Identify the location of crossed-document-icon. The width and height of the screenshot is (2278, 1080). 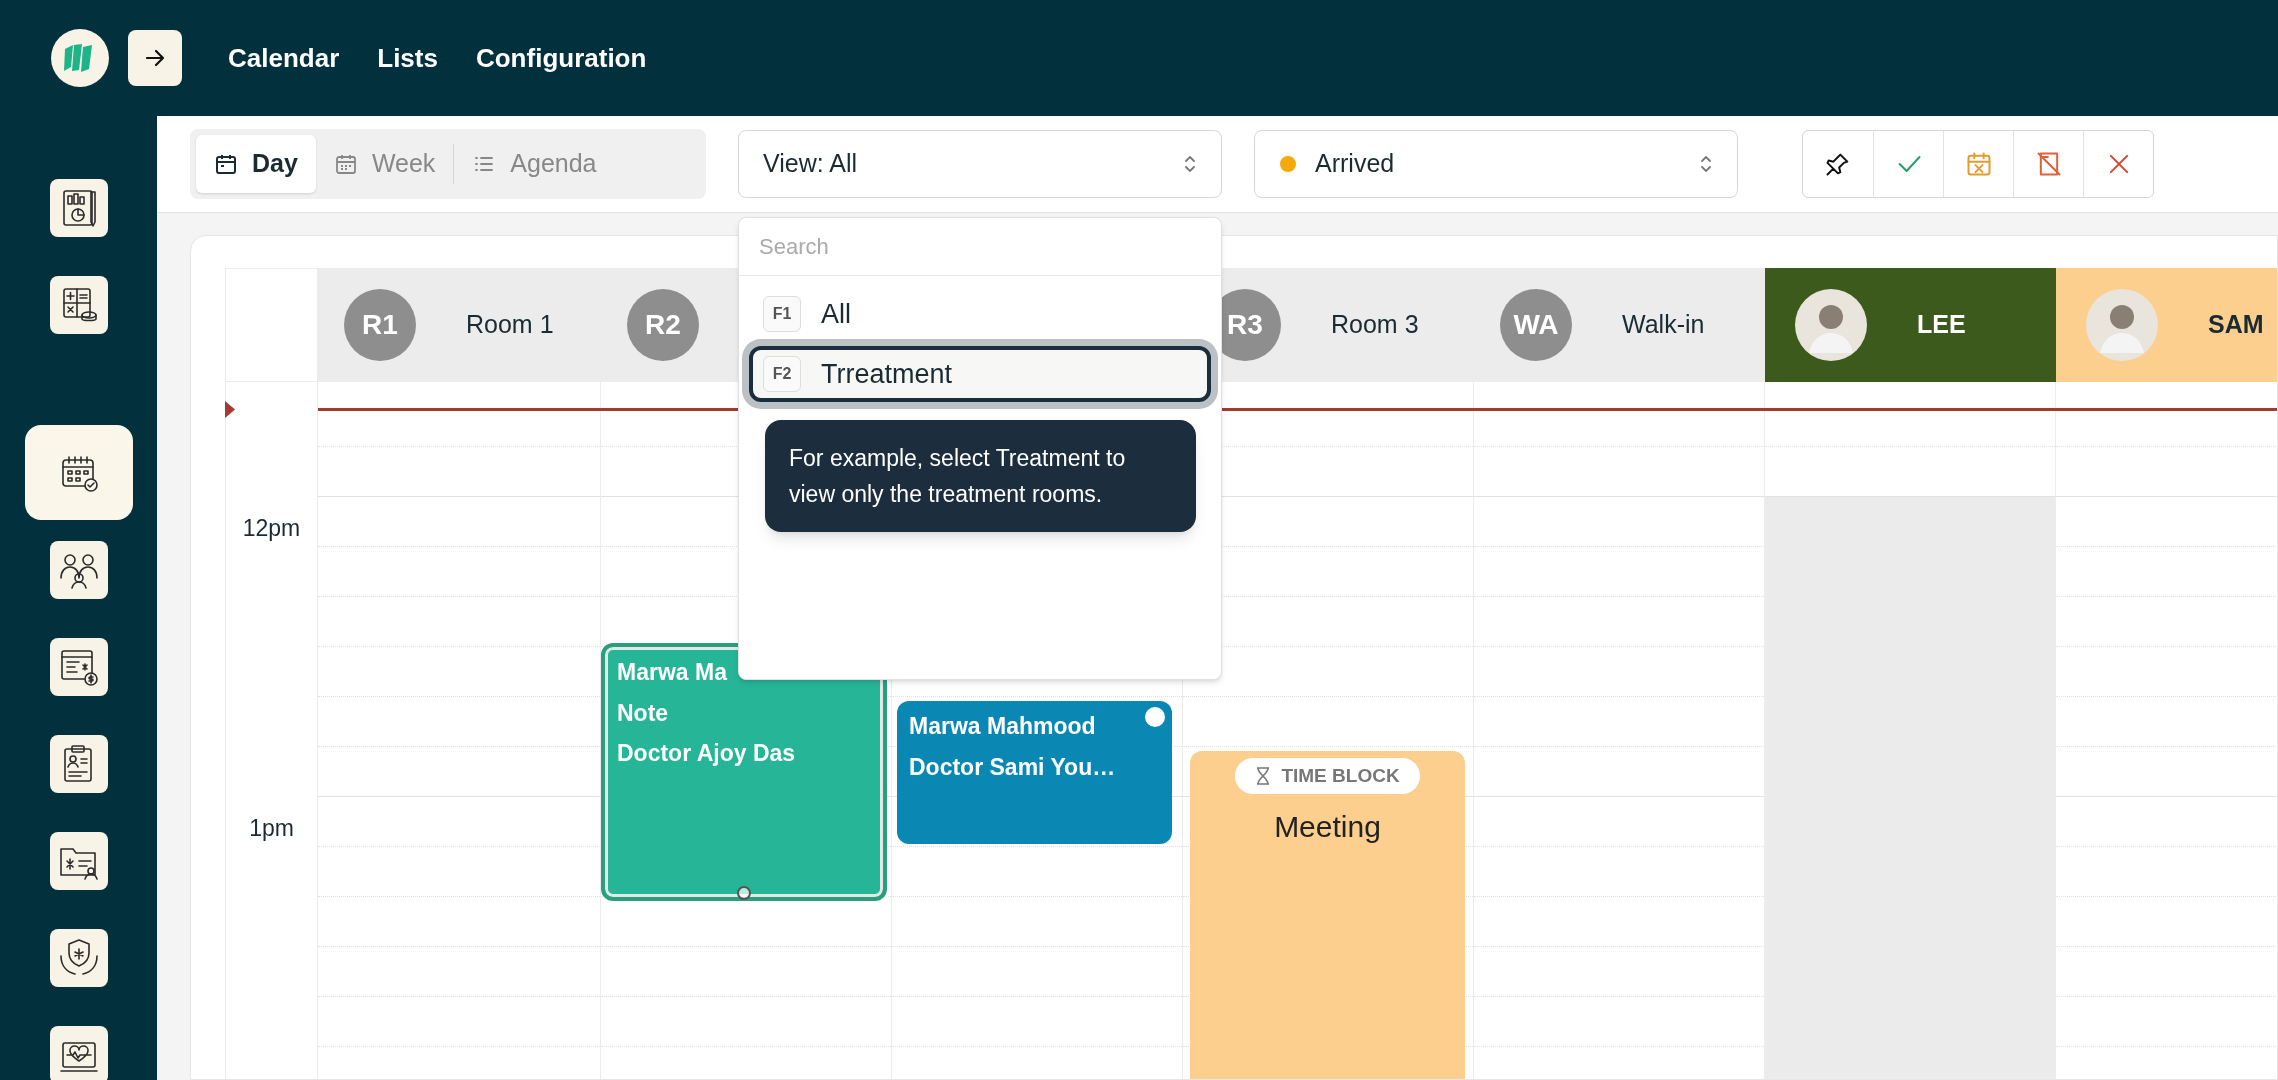
(2048, 164).